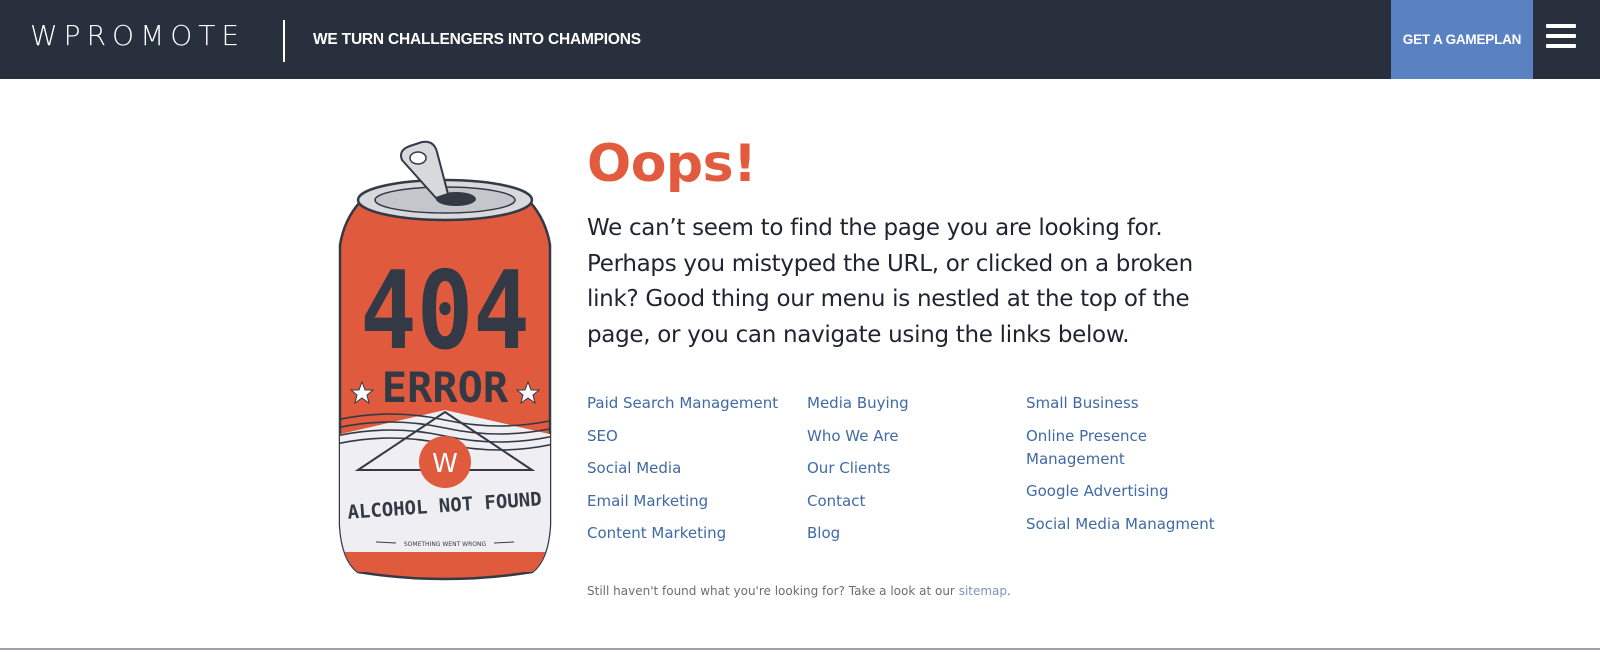 The width and height of the screenshot is (1600, 652). I want to click on link-social-media: Social Media, so click(692, 468).